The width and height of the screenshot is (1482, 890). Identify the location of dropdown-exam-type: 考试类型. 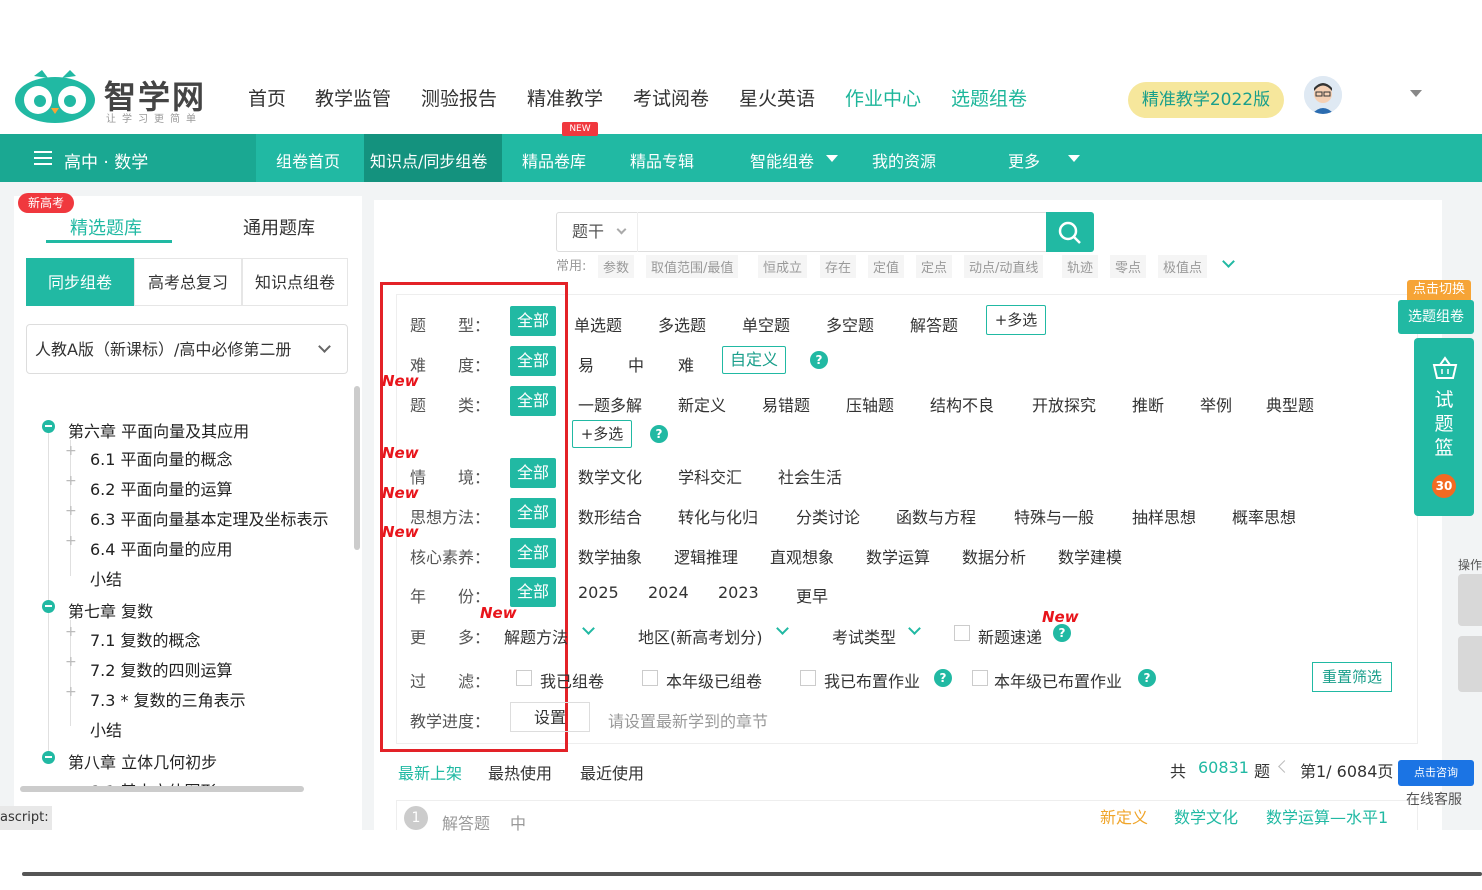
(864, 636).